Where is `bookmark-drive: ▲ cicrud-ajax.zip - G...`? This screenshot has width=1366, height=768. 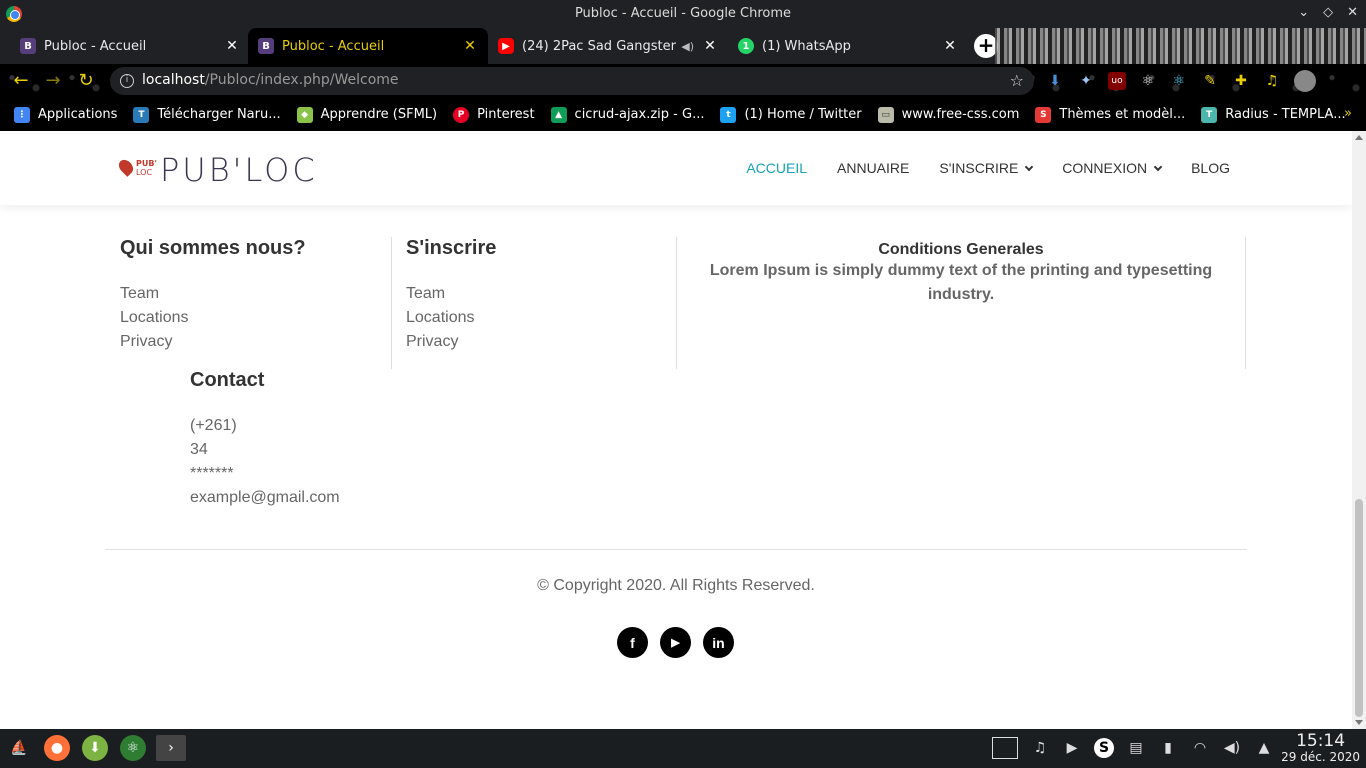 bookmark-drive: ▲ cicrud-ajax.zip - G... is located at coordinates (627, 114).